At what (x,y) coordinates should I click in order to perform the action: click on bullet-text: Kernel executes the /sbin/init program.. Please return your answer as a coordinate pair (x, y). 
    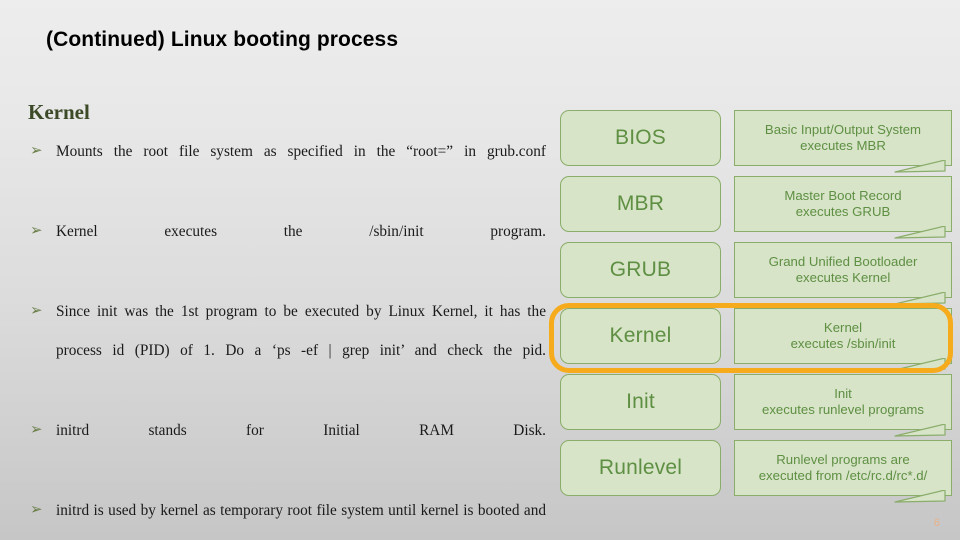
    Looking at the image, I should click on (301, 231).